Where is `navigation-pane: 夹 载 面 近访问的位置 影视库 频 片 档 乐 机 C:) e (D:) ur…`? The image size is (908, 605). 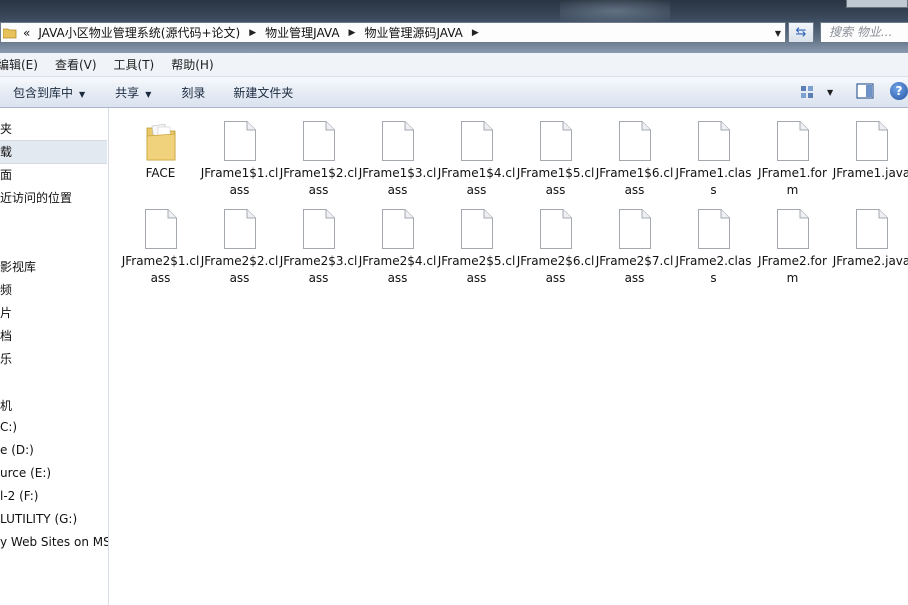
navigation-pane: 夹 载 面 近访问的位置 影视库 频 片 档 乐 机 C:) e (D:) ur… is located at coordinates (54, 356).